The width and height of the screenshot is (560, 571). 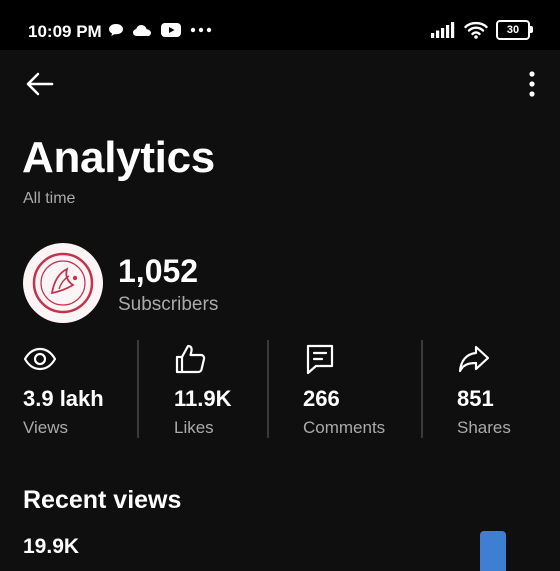 What do you see at coordinates (280, 25) in the screenshot?
I see `status-bar: 10:09 PM 30` at bounding box center [280, 25].